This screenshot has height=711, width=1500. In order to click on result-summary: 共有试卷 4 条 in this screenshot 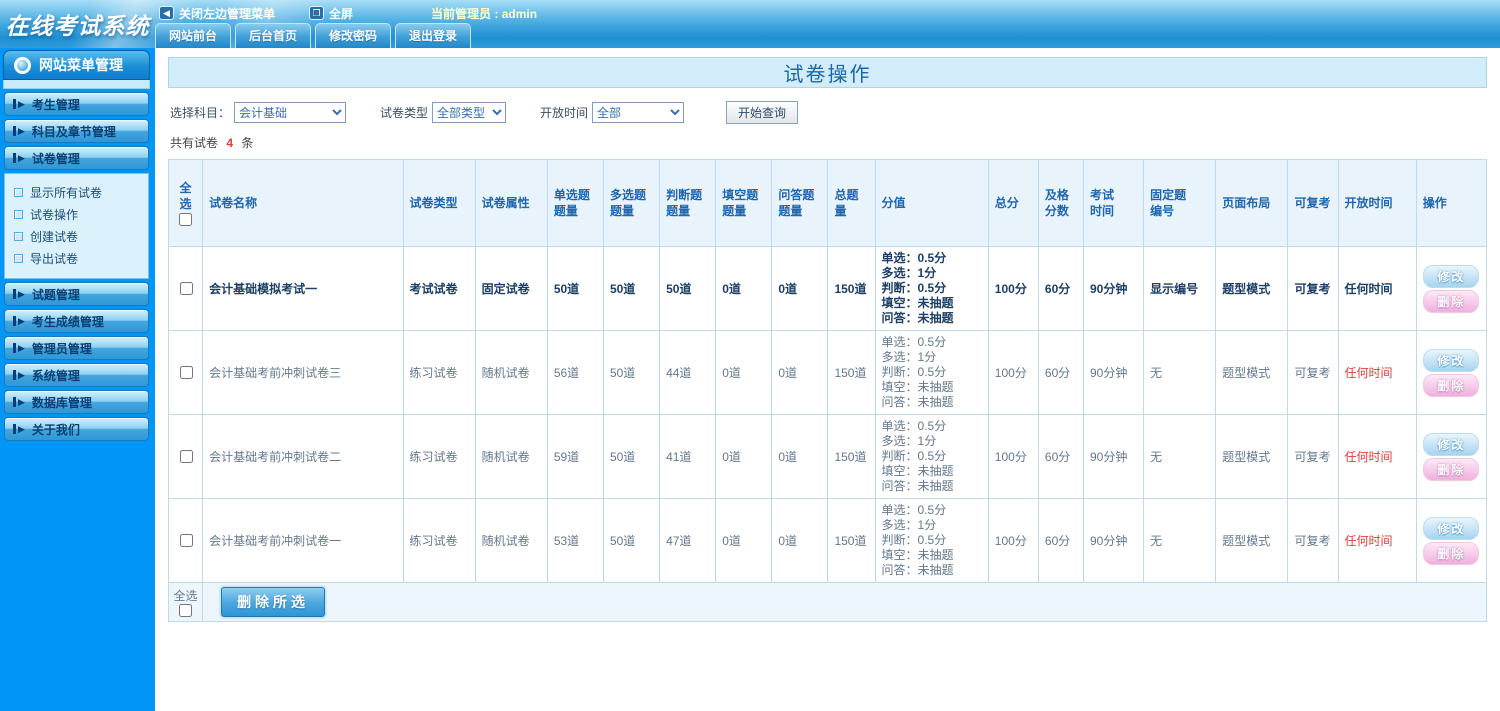, I will do `click(827, 142)`.